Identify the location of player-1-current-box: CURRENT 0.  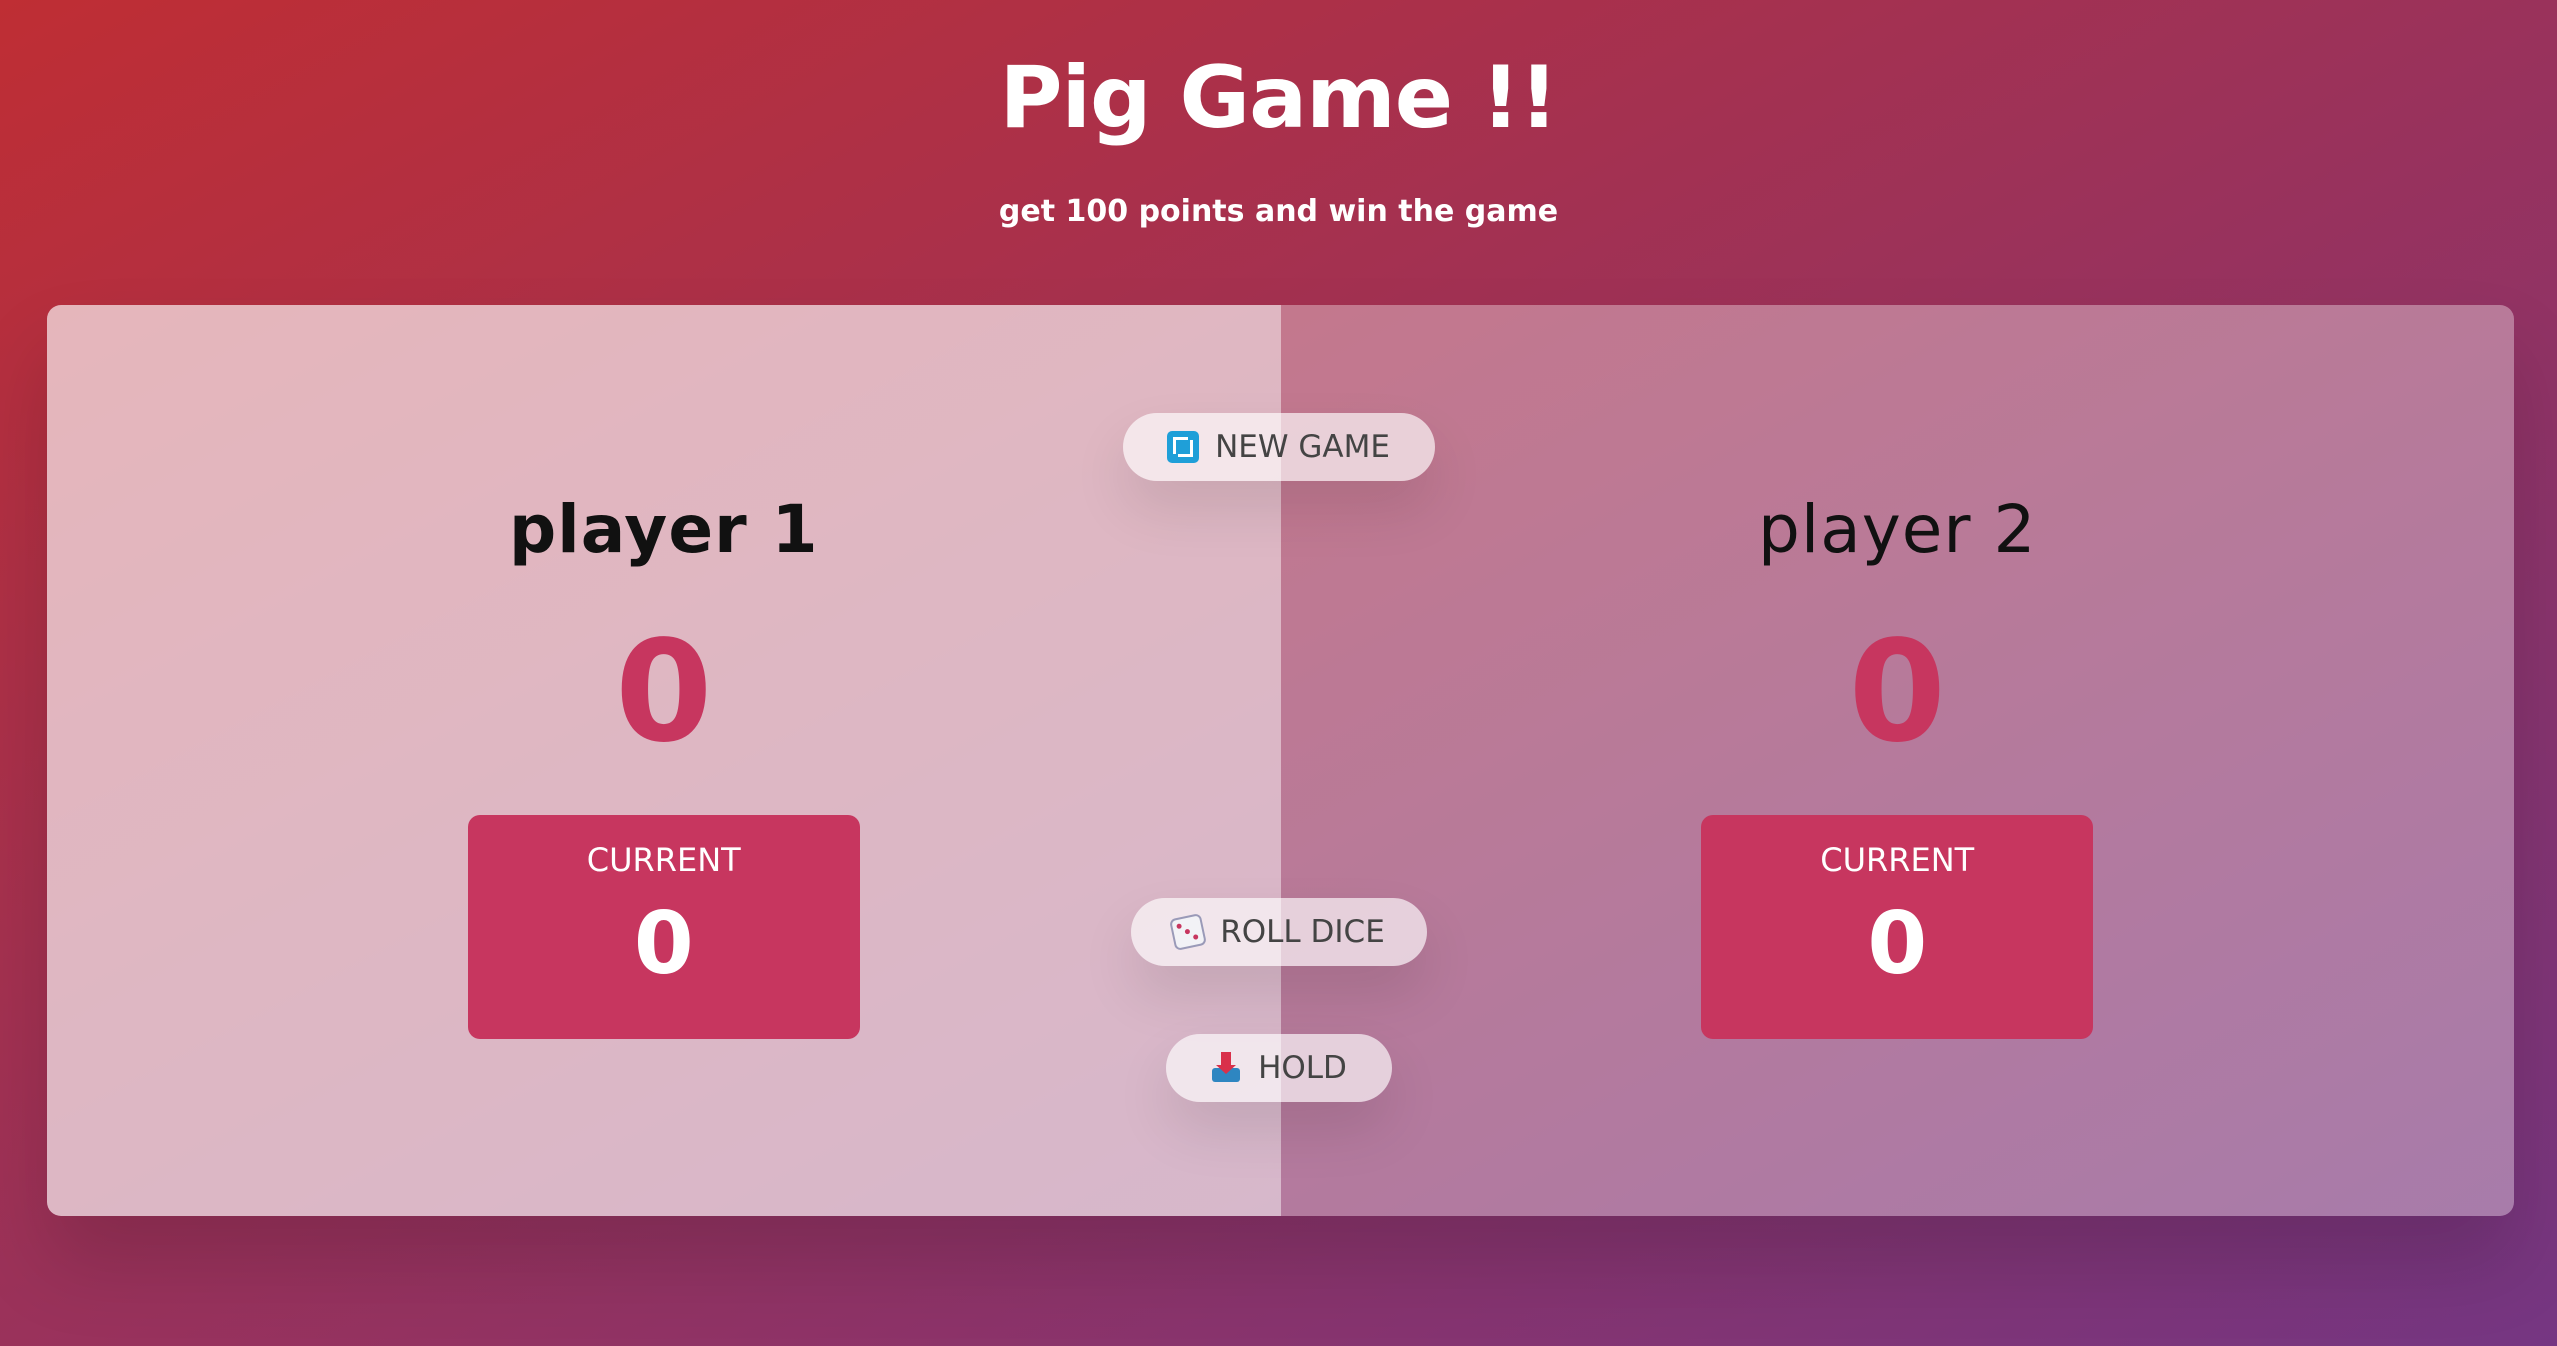
(663, 927).